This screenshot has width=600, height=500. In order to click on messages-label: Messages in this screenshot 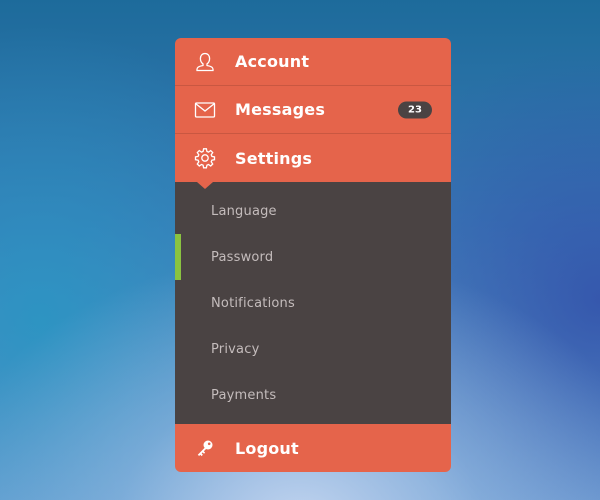, I will do `click(280, 109)`.